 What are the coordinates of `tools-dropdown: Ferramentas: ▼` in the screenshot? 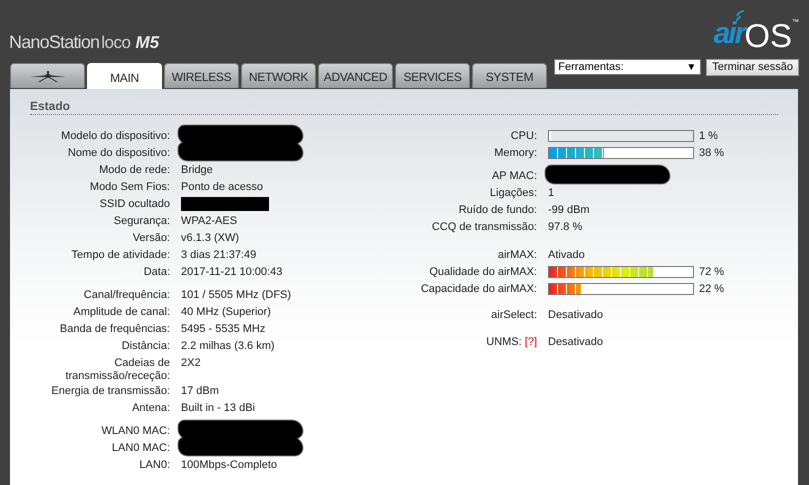 It's located at (628, 67).